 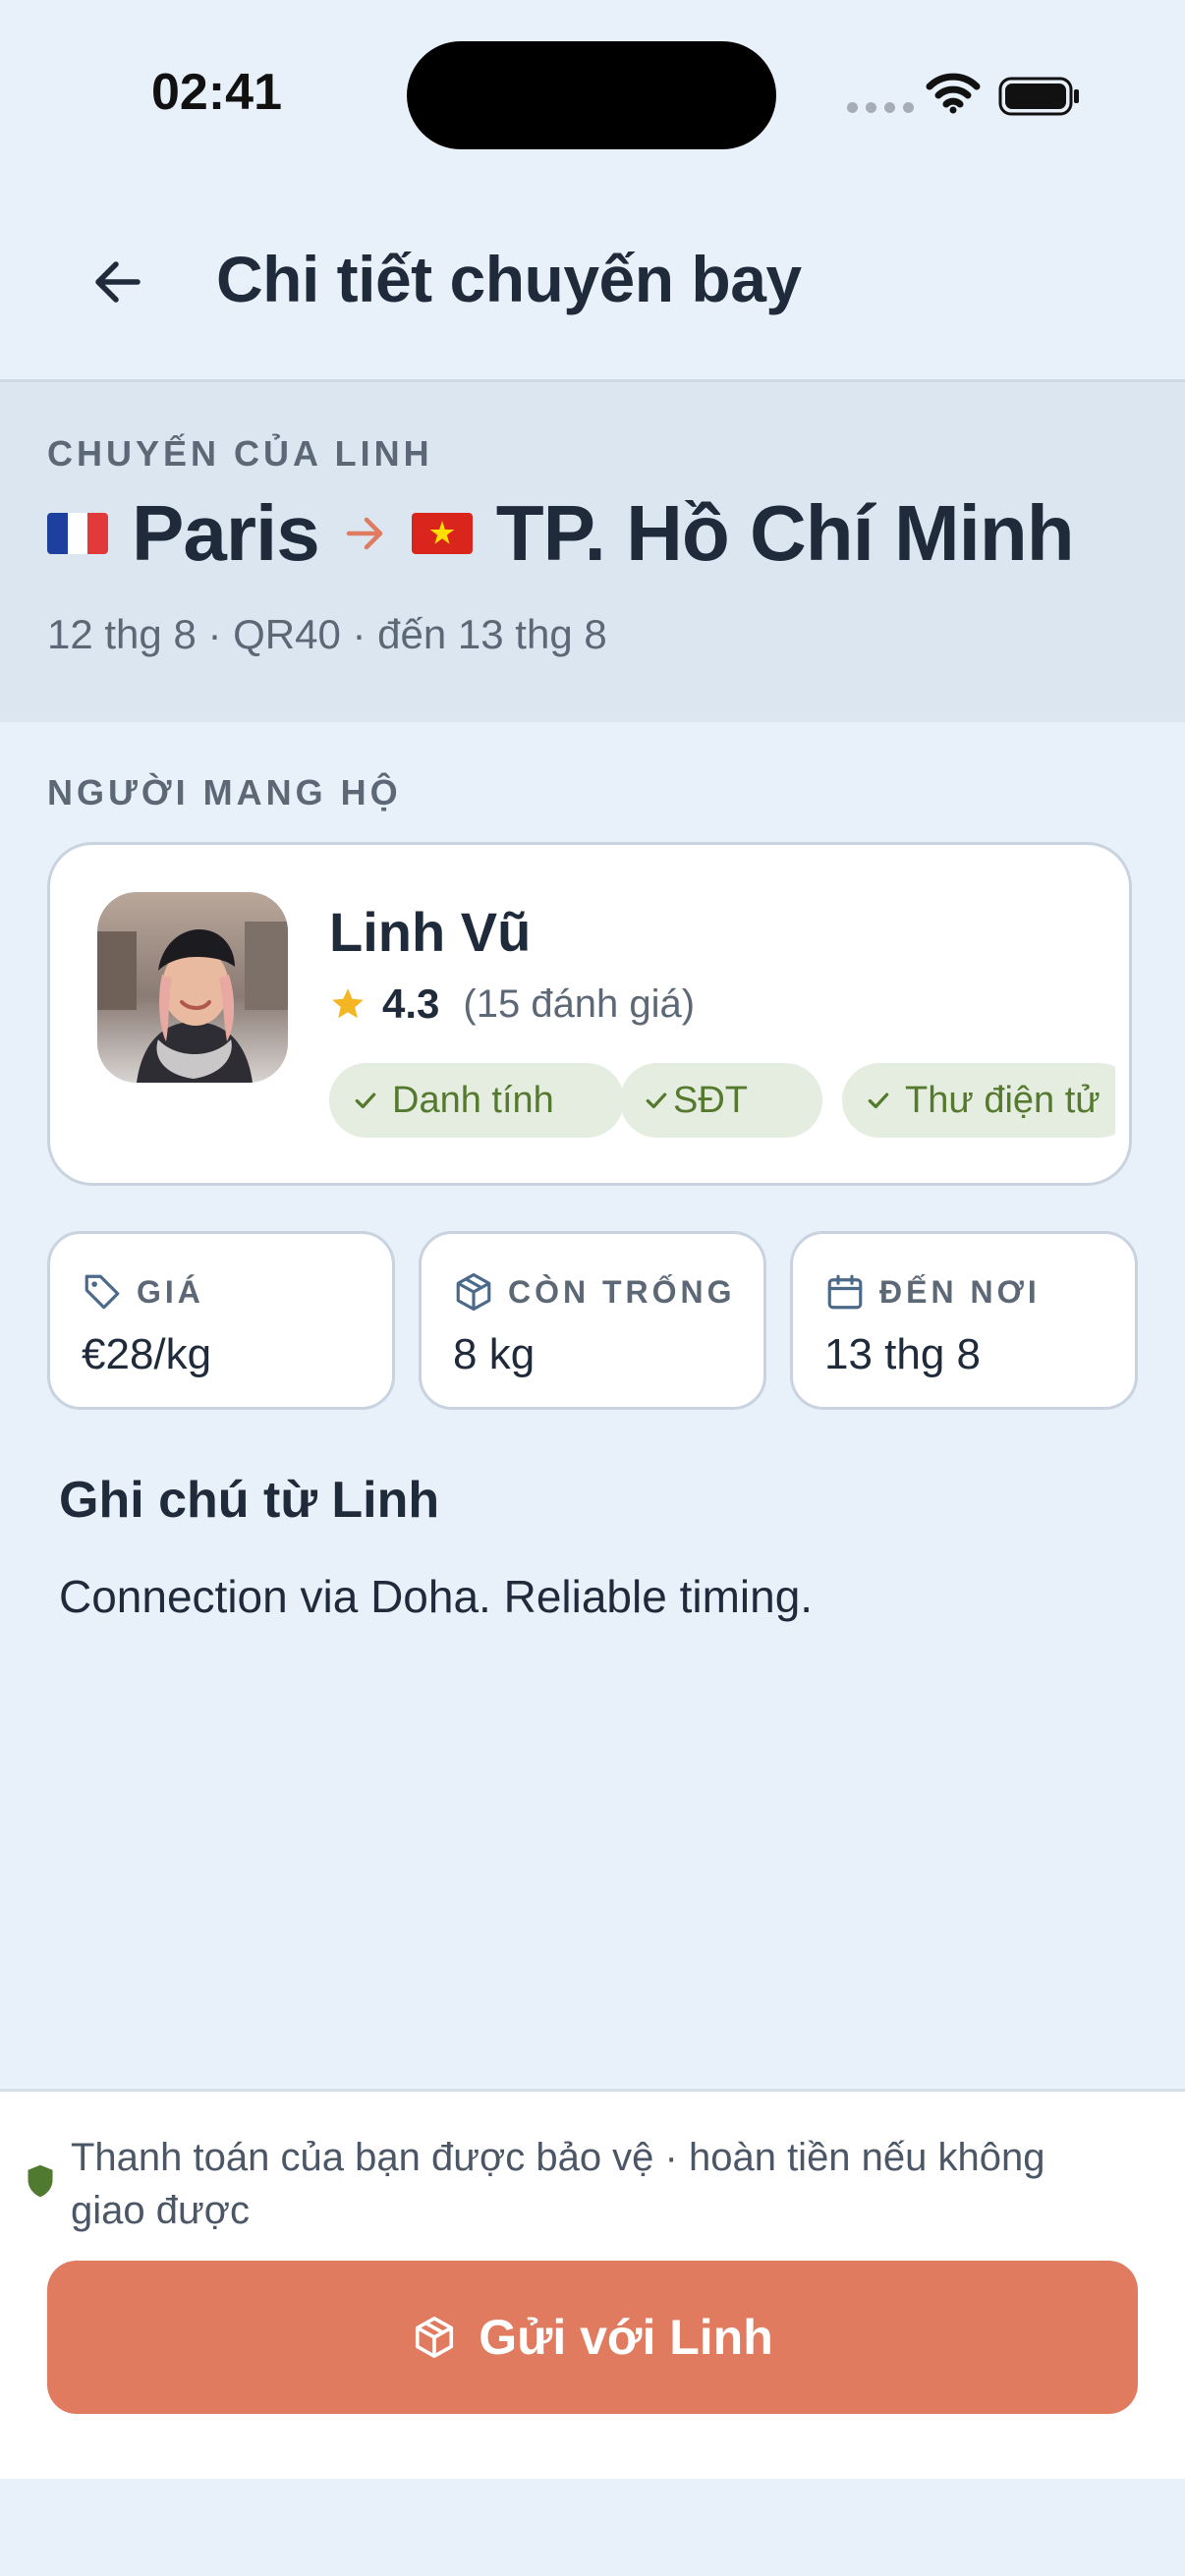 What do you see at coordinates (147, 1354) in the screenshot?
I see `price-value: €28/kg` at bounding box center [147, 1354].